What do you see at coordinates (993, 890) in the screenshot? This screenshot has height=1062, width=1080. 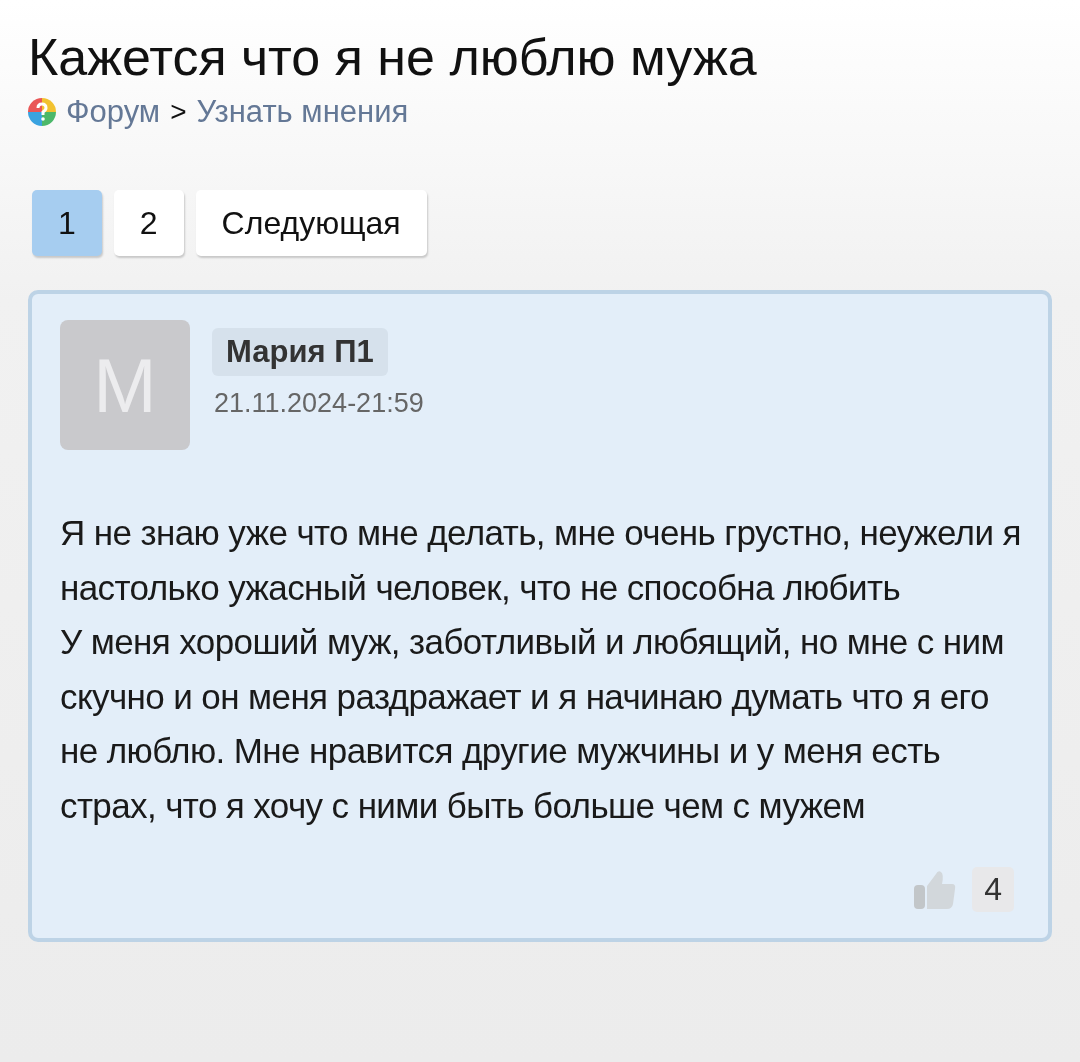 I see `like-count: 4` at bounding box center [993, 890].